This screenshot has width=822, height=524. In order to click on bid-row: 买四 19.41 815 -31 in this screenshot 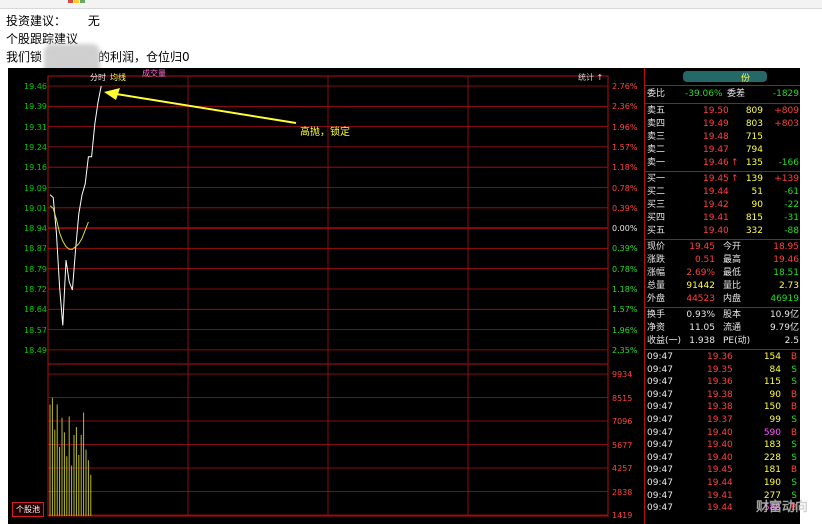, I will do `click(722, 218)`.